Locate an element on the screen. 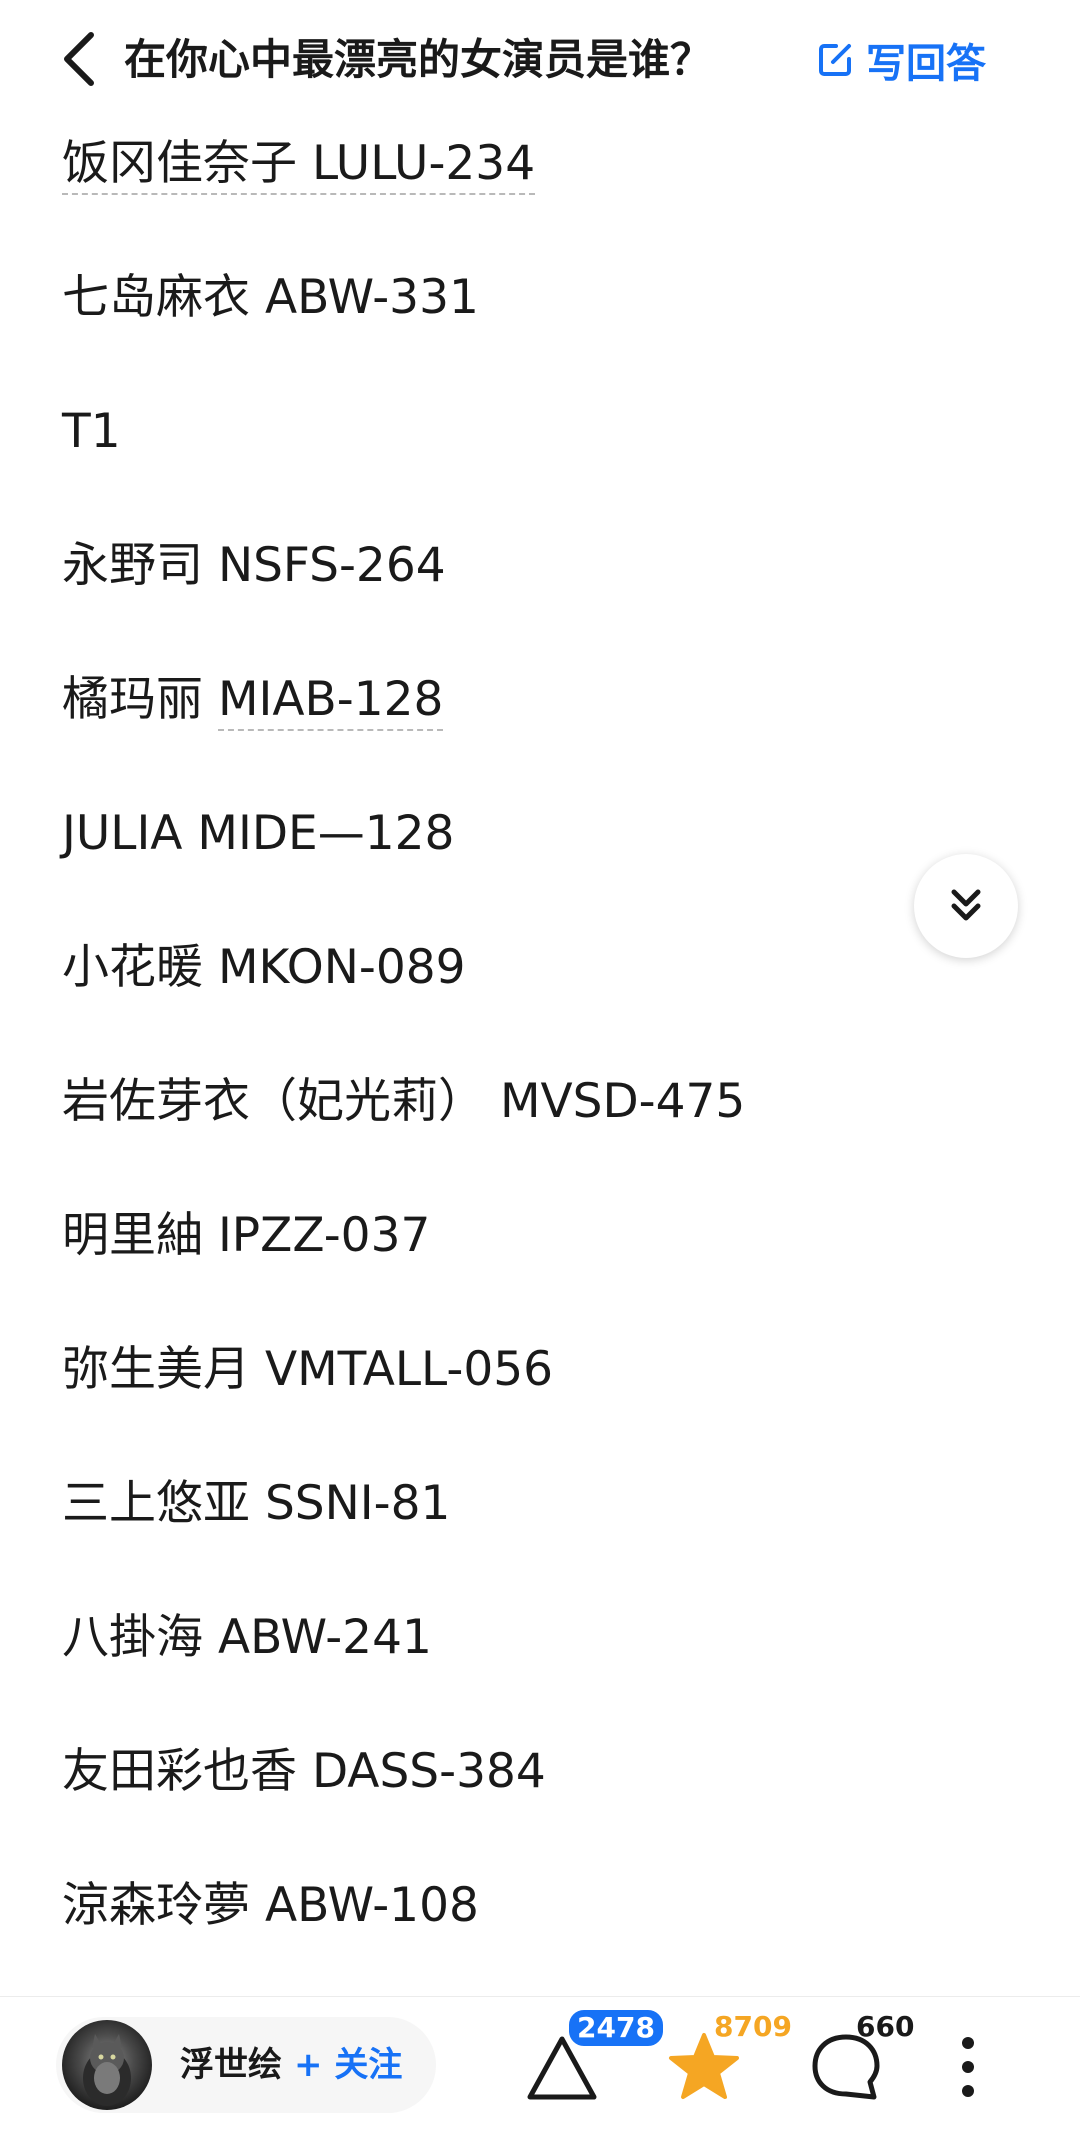  write-answer-label: 写回答 is located at coordinates (926, 64).